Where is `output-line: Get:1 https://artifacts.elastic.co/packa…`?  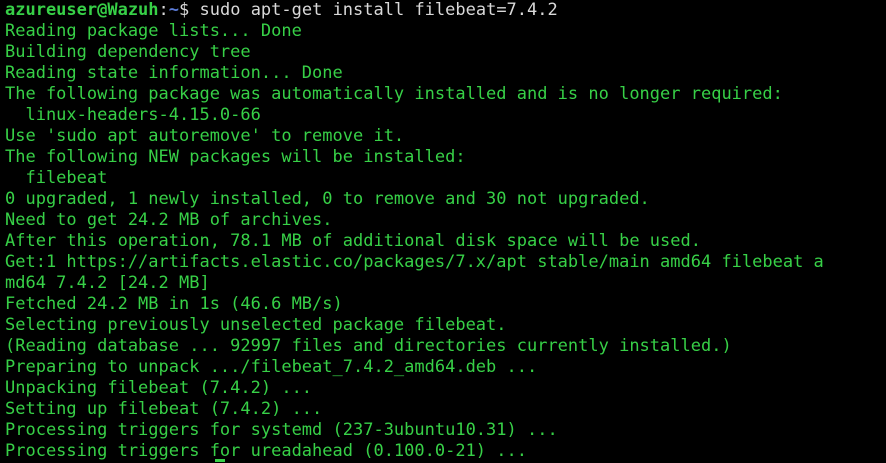 output-line: Get:1 https://artifacts.elastic.co/packa… is located at coordinates (414, 262).